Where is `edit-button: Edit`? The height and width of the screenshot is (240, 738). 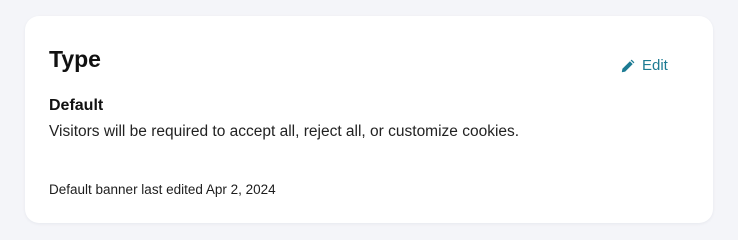 edit-button: Edit is located at coordinates (644, 66).